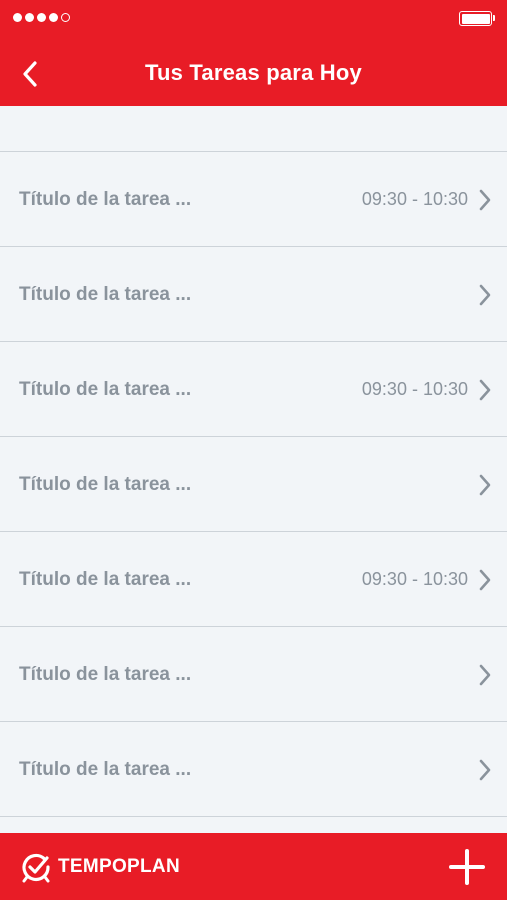  I want to click on brand-name: TEMPOPLAN, so click(119, 866).